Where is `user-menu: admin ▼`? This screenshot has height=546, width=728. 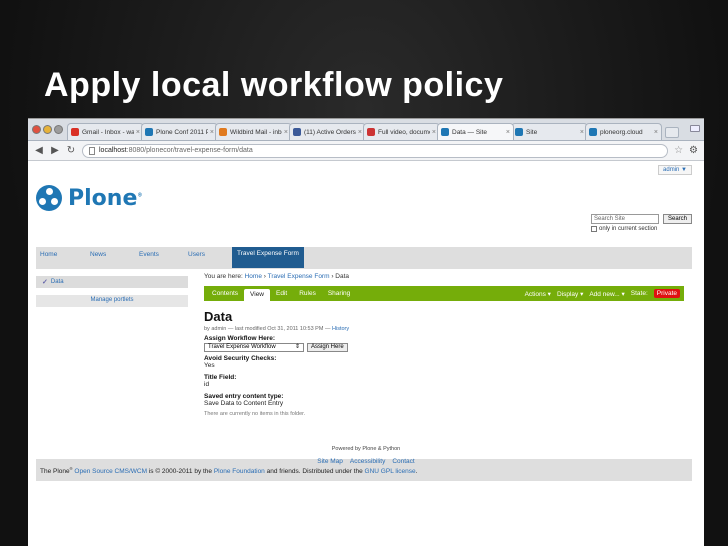
user-menu: admin ▼ is located at coordinates (675, 170).